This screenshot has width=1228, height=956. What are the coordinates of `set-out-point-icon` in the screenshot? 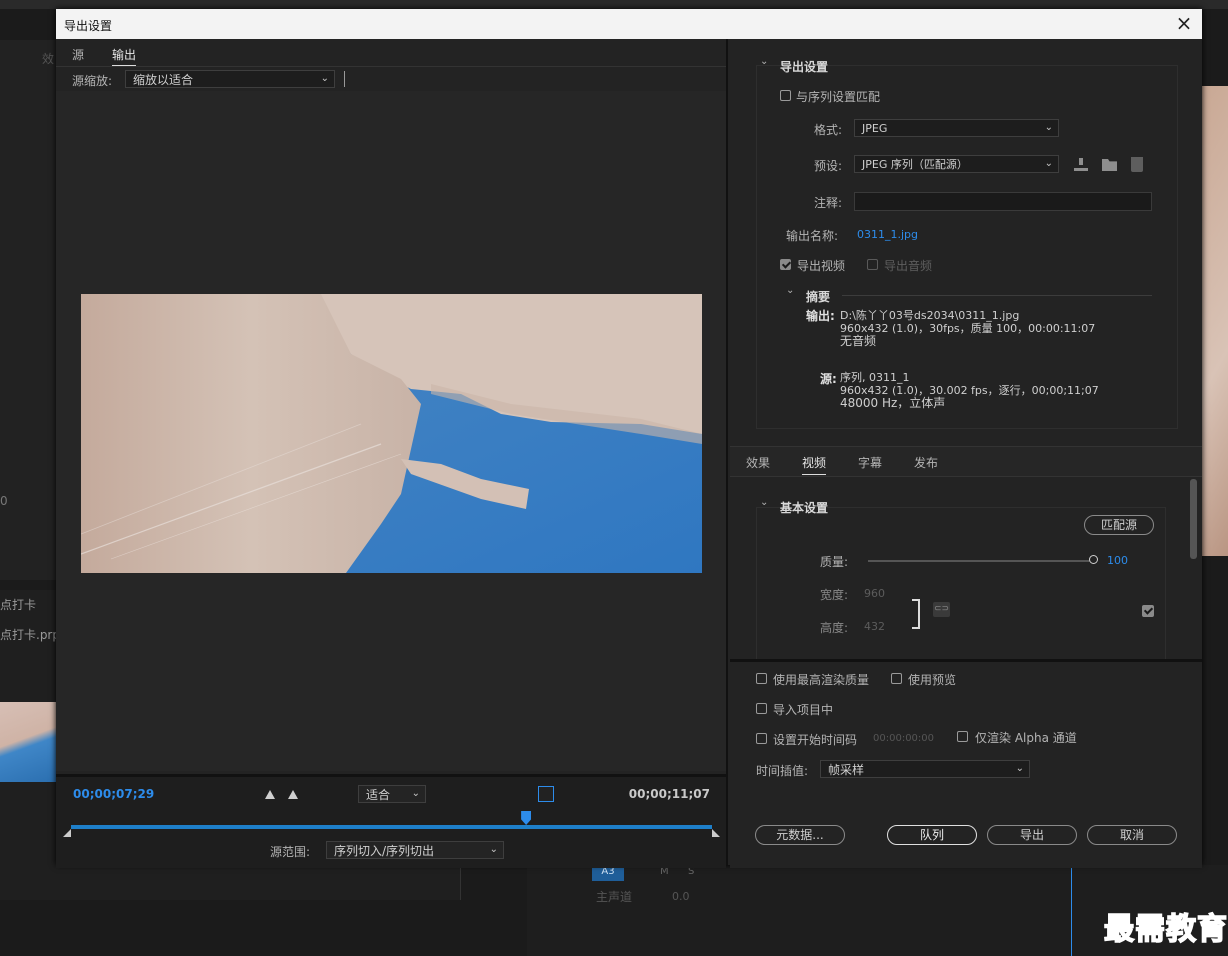 It's located at (293, 794).